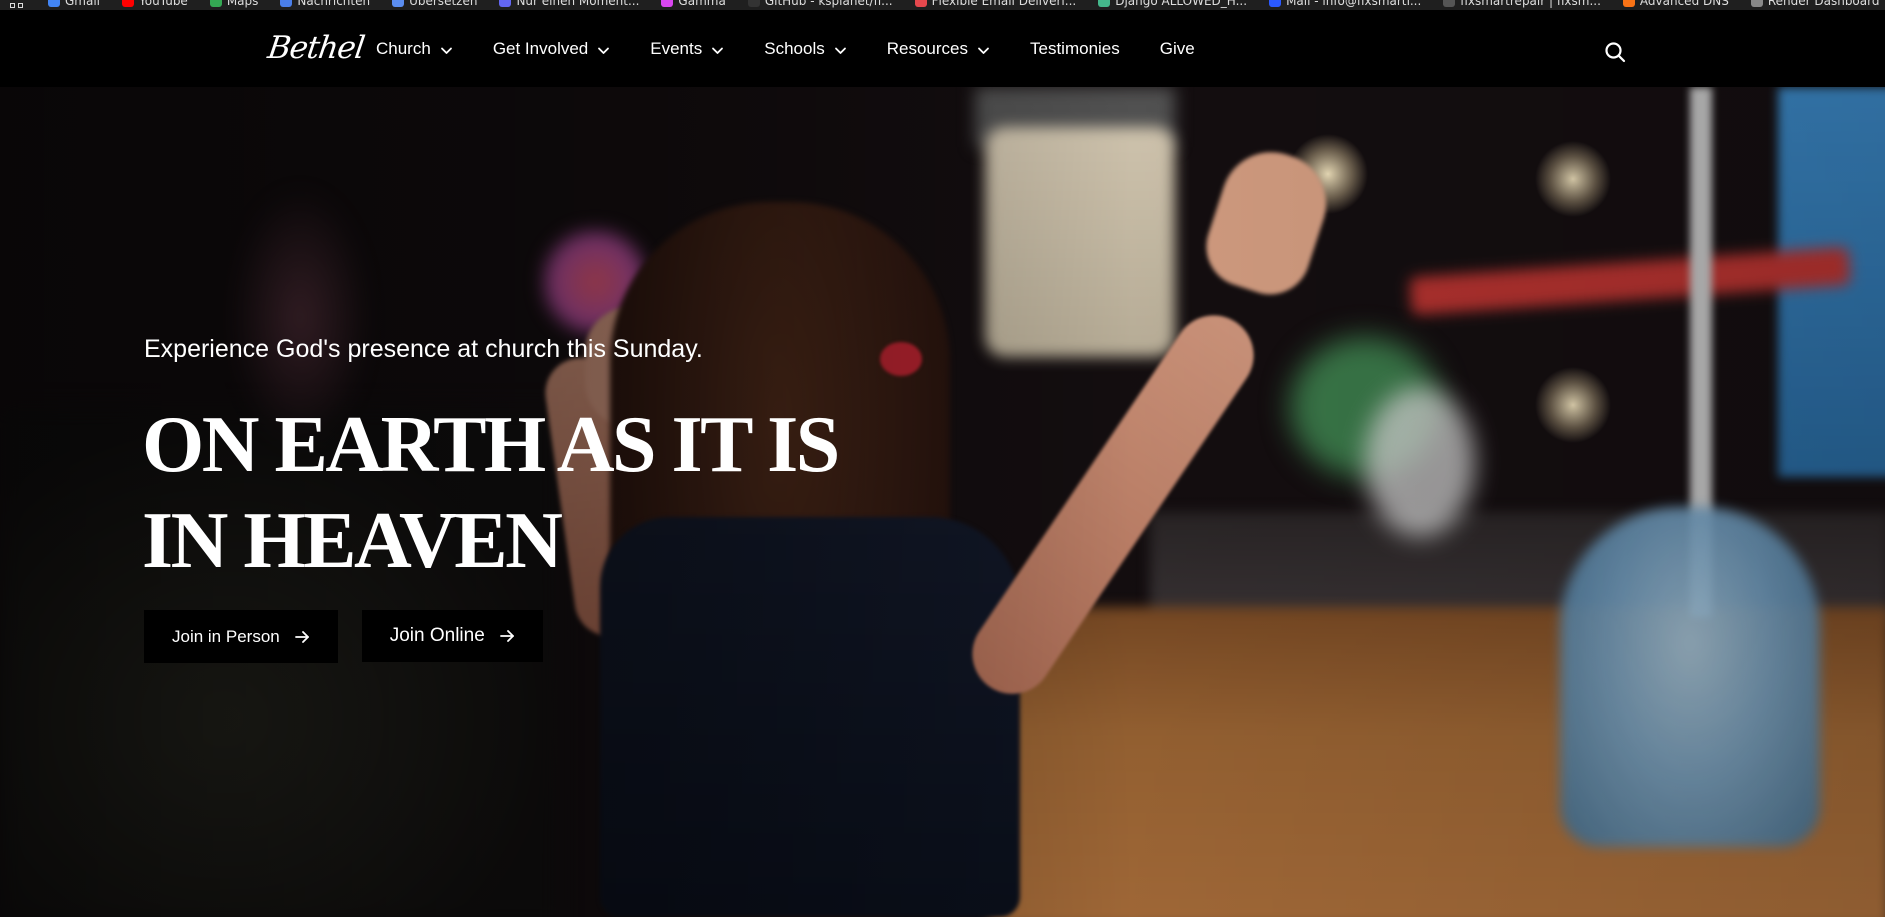 The image size is (1885, 917). I want to click on bookmark-label: Nachrichten, so click(334, 4).